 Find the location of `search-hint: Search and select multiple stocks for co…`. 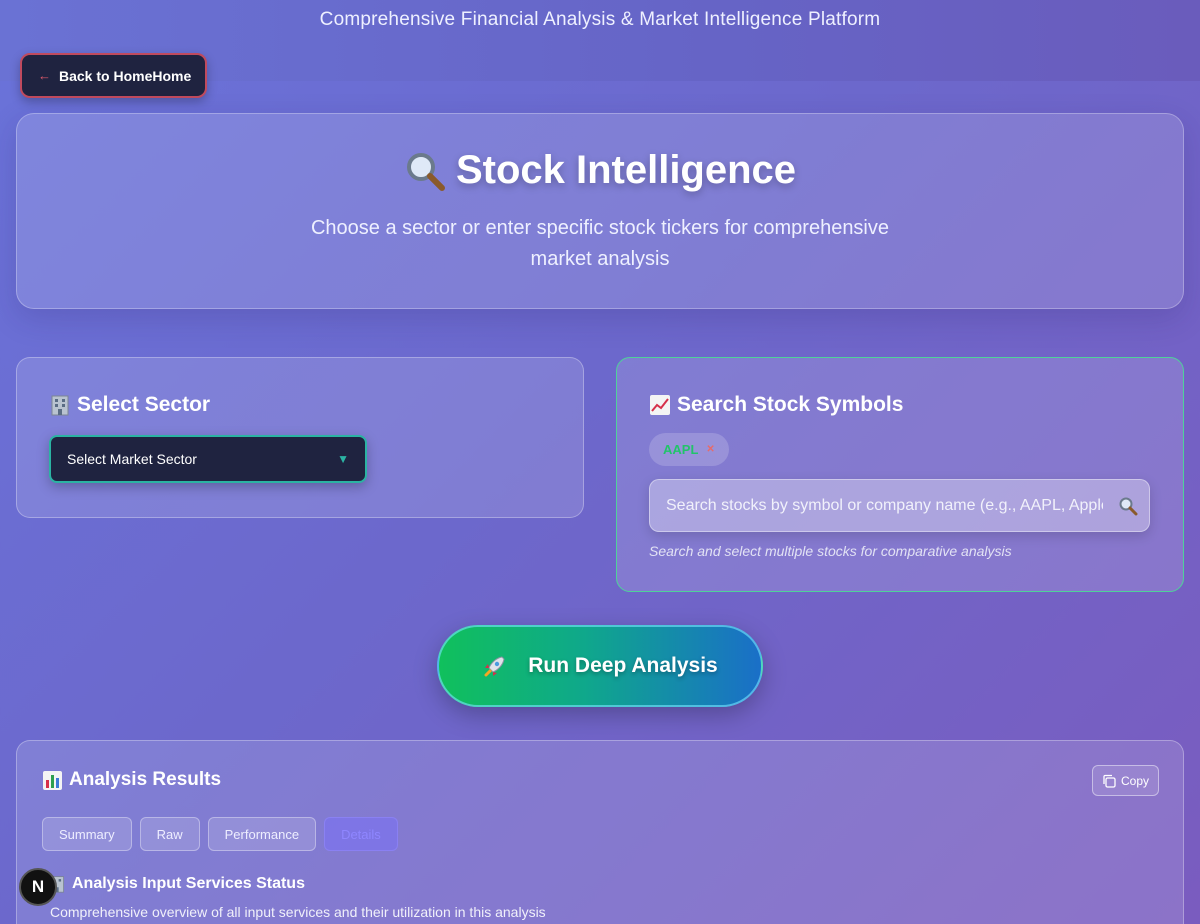

search-hint: Search and select multiple stocks for co… is located at coordinates (830, 551).